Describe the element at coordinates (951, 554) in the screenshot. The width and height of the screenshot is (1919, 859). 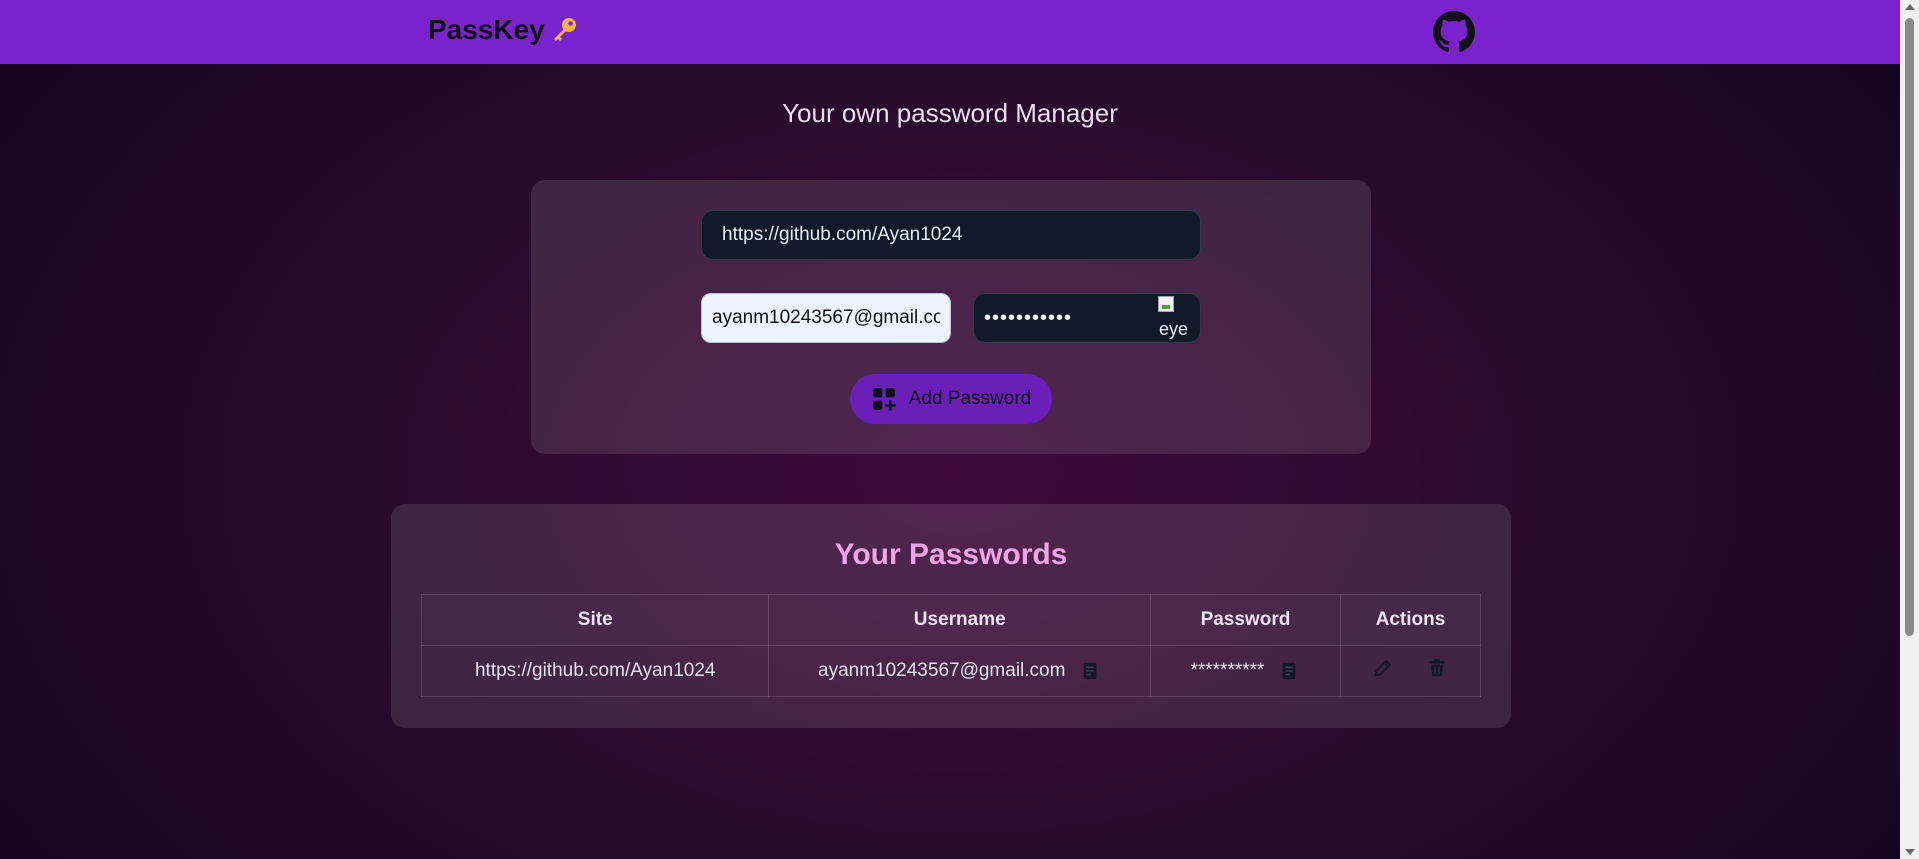
I see `passwords-title: Your Passwords` at that location.